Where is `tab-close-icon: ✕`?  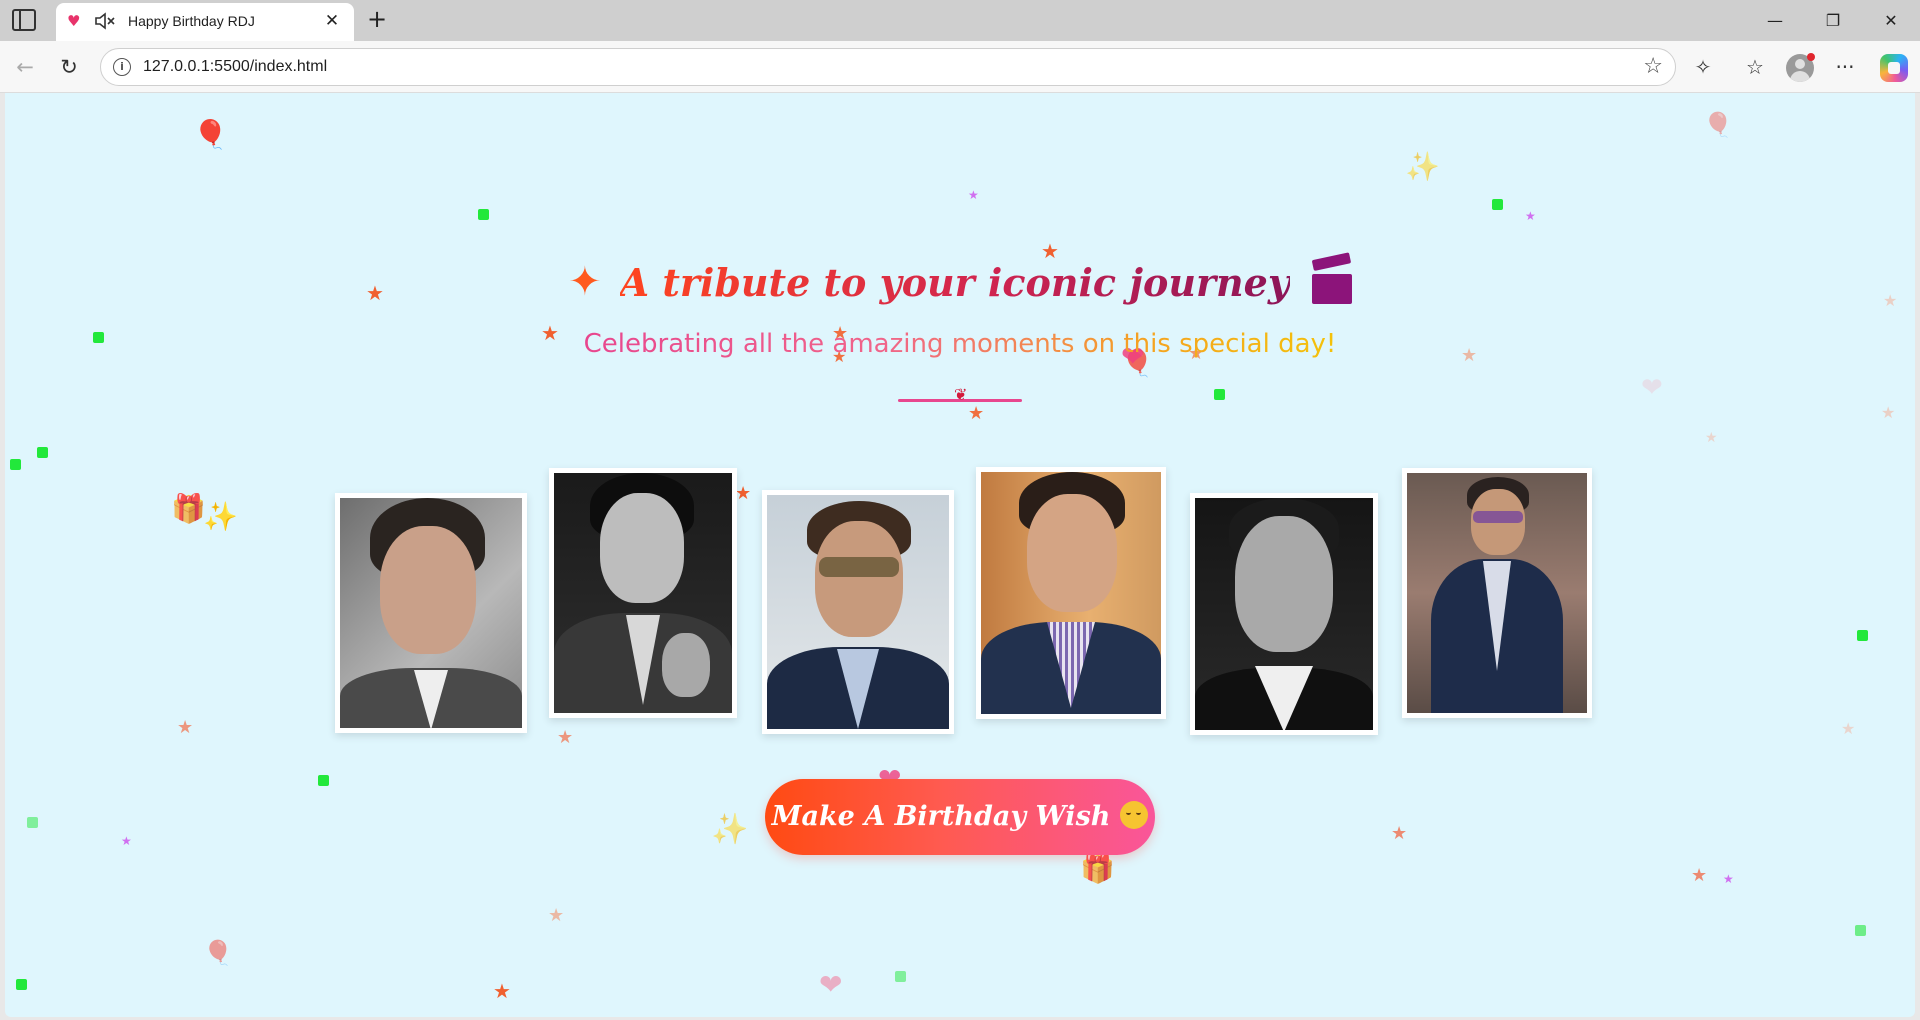
tab-close-icon: ✕ is located at coordinates (332, 21).